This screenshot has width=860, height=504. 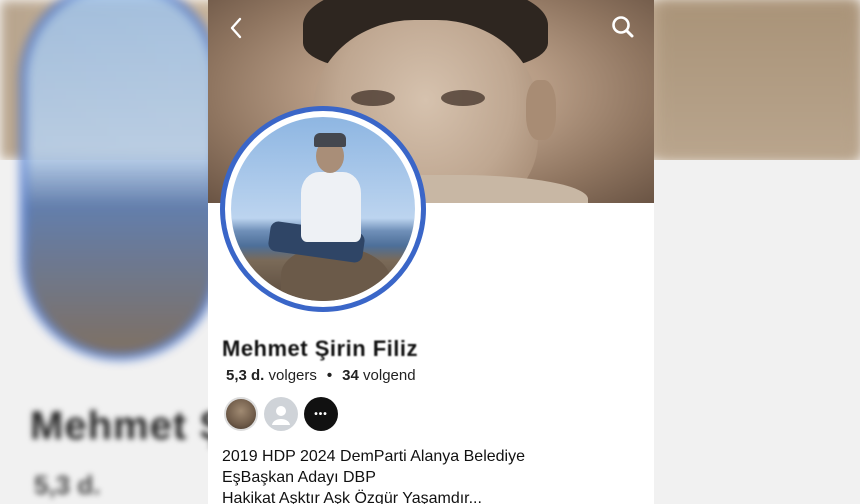 What do you see at coordinates (330, 140) in the screenshot?
I see `avatar-hat` at bounding box center [330, 140].